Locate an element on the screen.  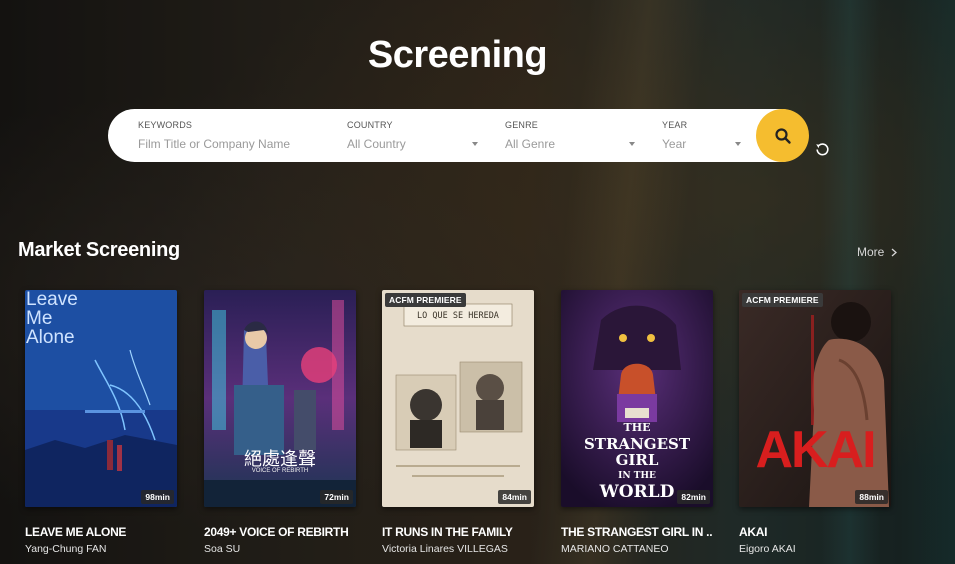
film-poster: 絕處逢聲 VOICE OF REBIRTH 72min is located at coordinates (280, 398).